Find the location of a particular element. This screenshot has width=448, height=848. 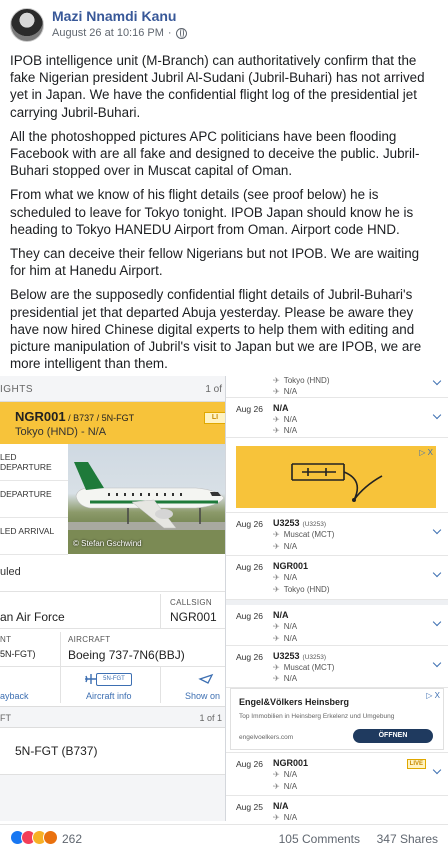

scheduled-arrival-label: LED ARRIVAL is located at coordinates (34, 536).